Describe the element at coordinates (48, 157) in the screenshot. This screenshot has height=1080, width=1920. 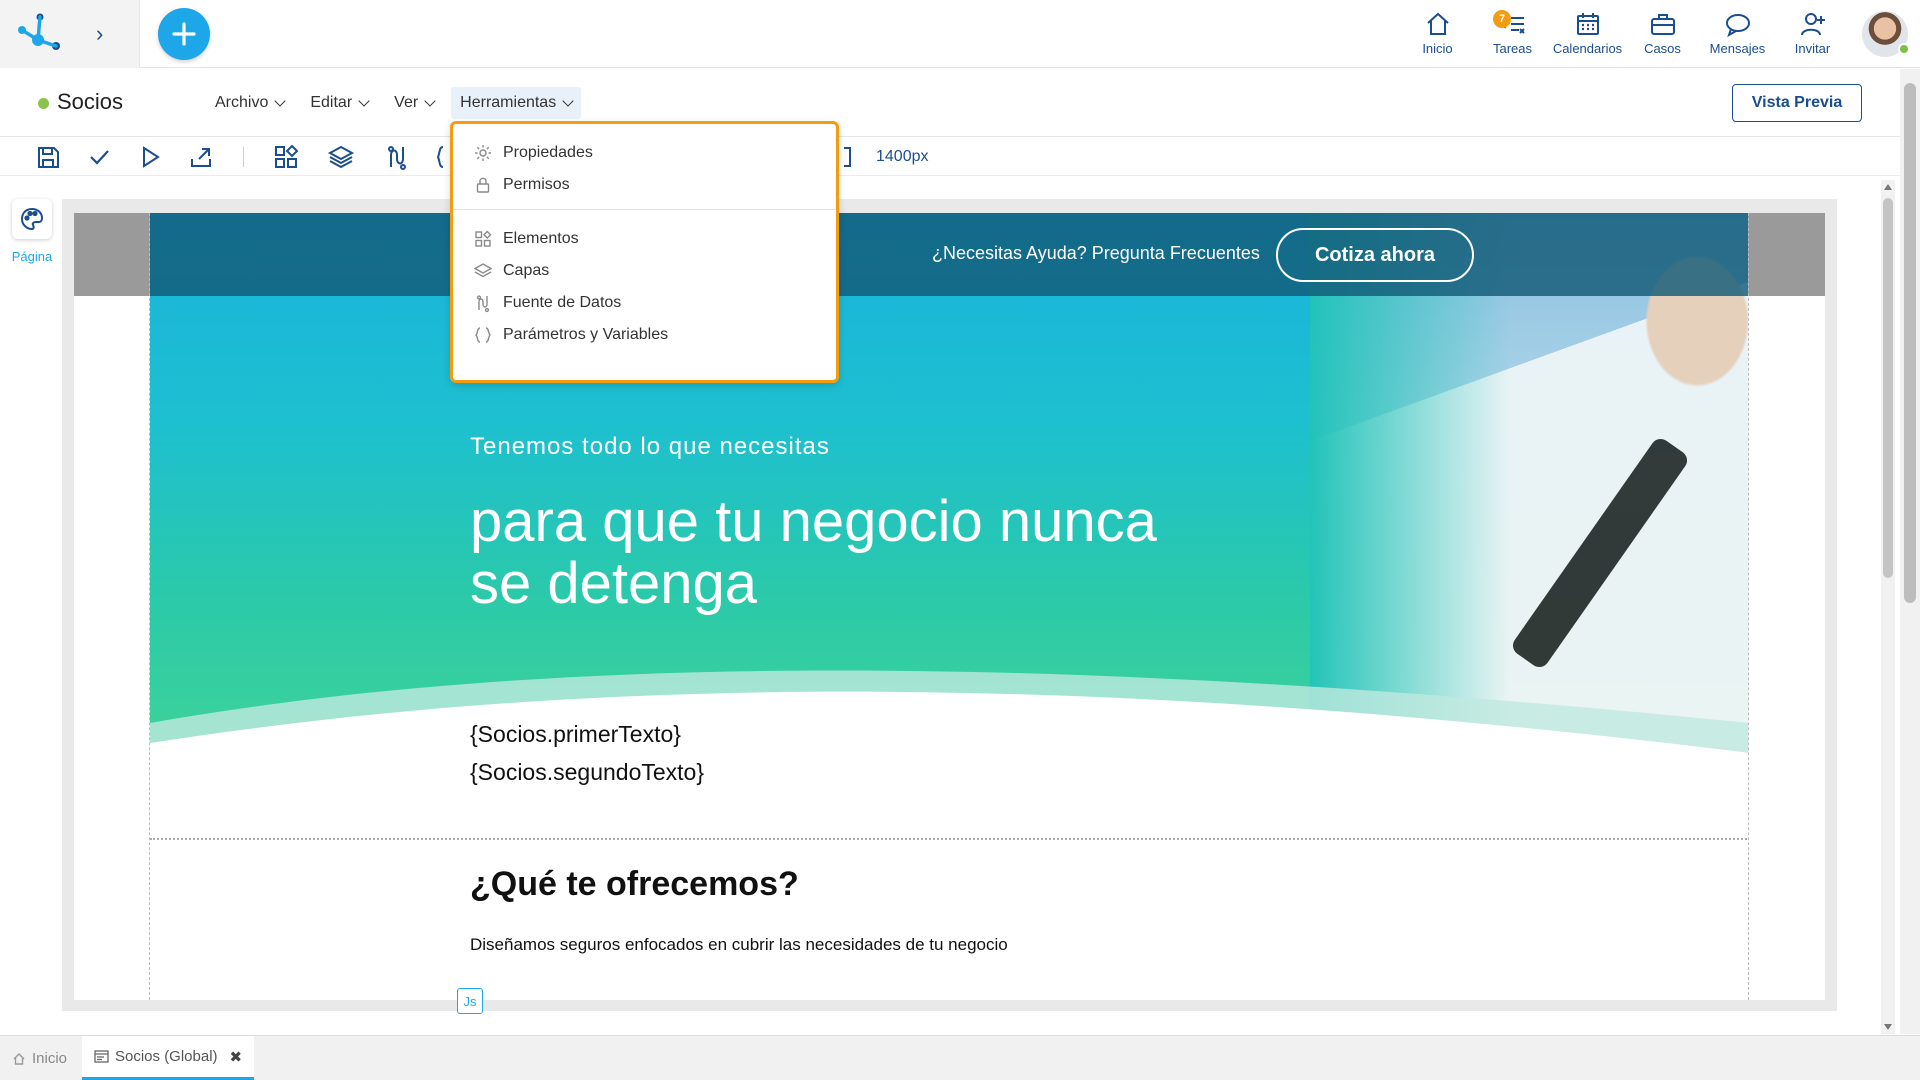
I see `save-button` at that location.